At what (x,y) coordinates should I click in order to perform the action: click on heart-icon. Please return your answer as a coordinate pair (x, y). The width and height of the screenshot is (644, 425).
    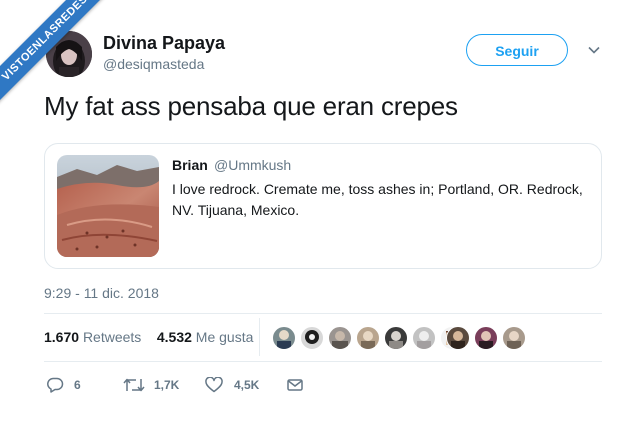
    Looking at the image, I should click on (214, 384).